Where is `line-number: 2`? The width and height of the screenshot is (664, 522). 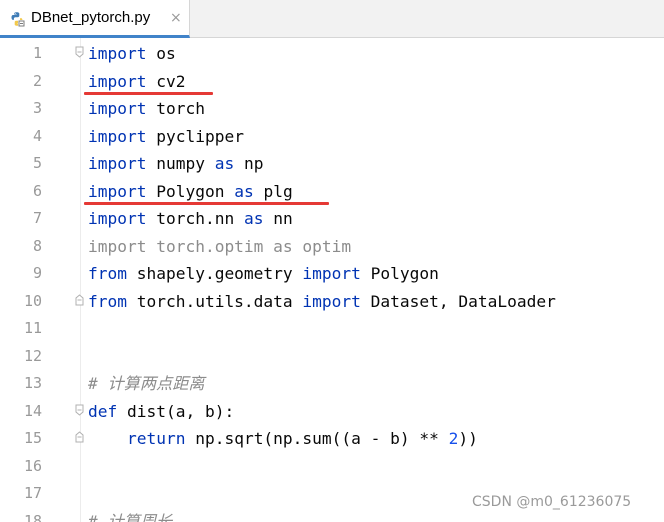
line-number: 2 is located at coordinates (37, 80).